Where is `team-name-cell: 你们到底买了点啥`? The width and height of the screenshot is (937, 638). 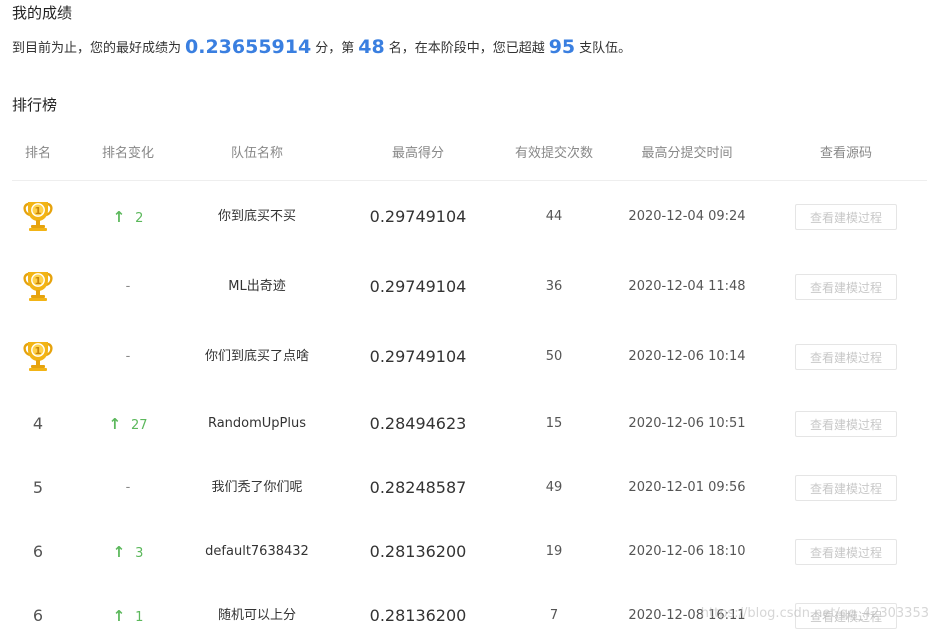
team-name-cell: 你们到底买了点啥 is located at coordinates (256, 356).